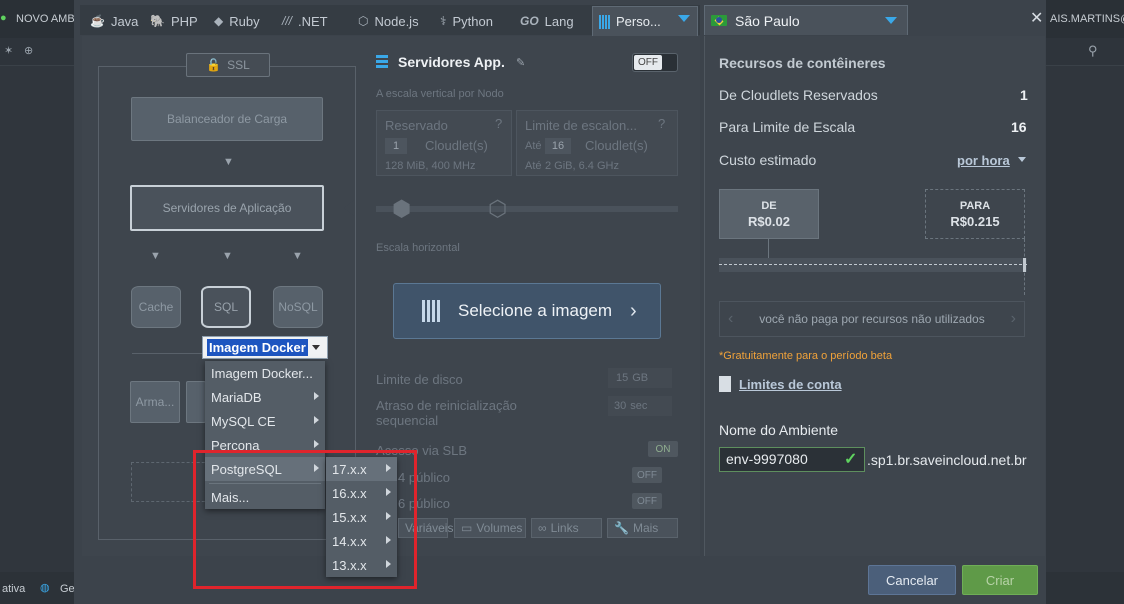 The image size is (1124, 604). What do you see at coordinates (1036, 18) in the screenshot?
I see `close-icon: ✕` at bounding box center [1036, 18].